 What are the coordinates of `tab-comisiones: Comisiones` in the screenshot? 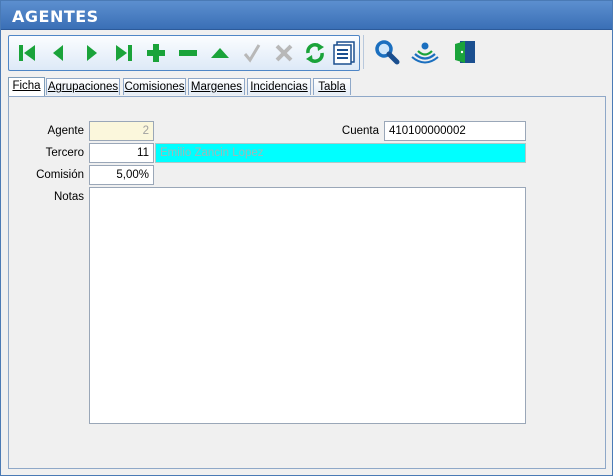 It's located at (154, 86).